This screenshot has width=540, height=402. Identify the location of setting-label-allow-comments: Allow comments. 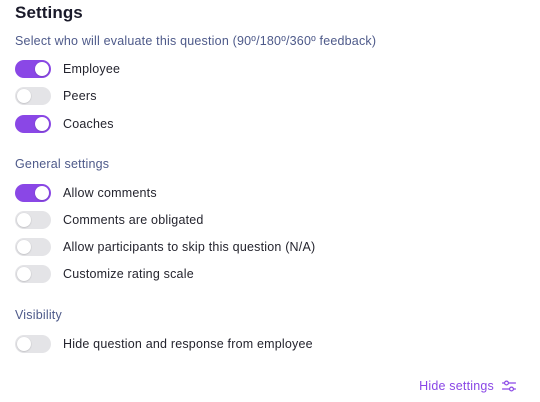
(110, 193).